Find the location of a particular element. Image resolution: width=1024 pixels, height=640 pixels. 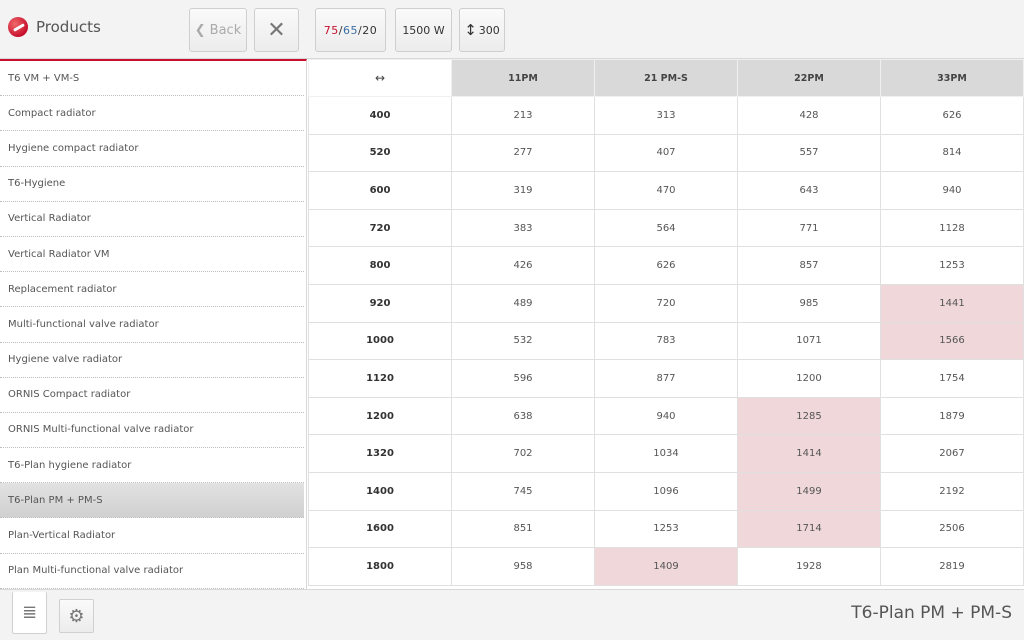

output-cell: 1928 is located at coordinates (809, 566).